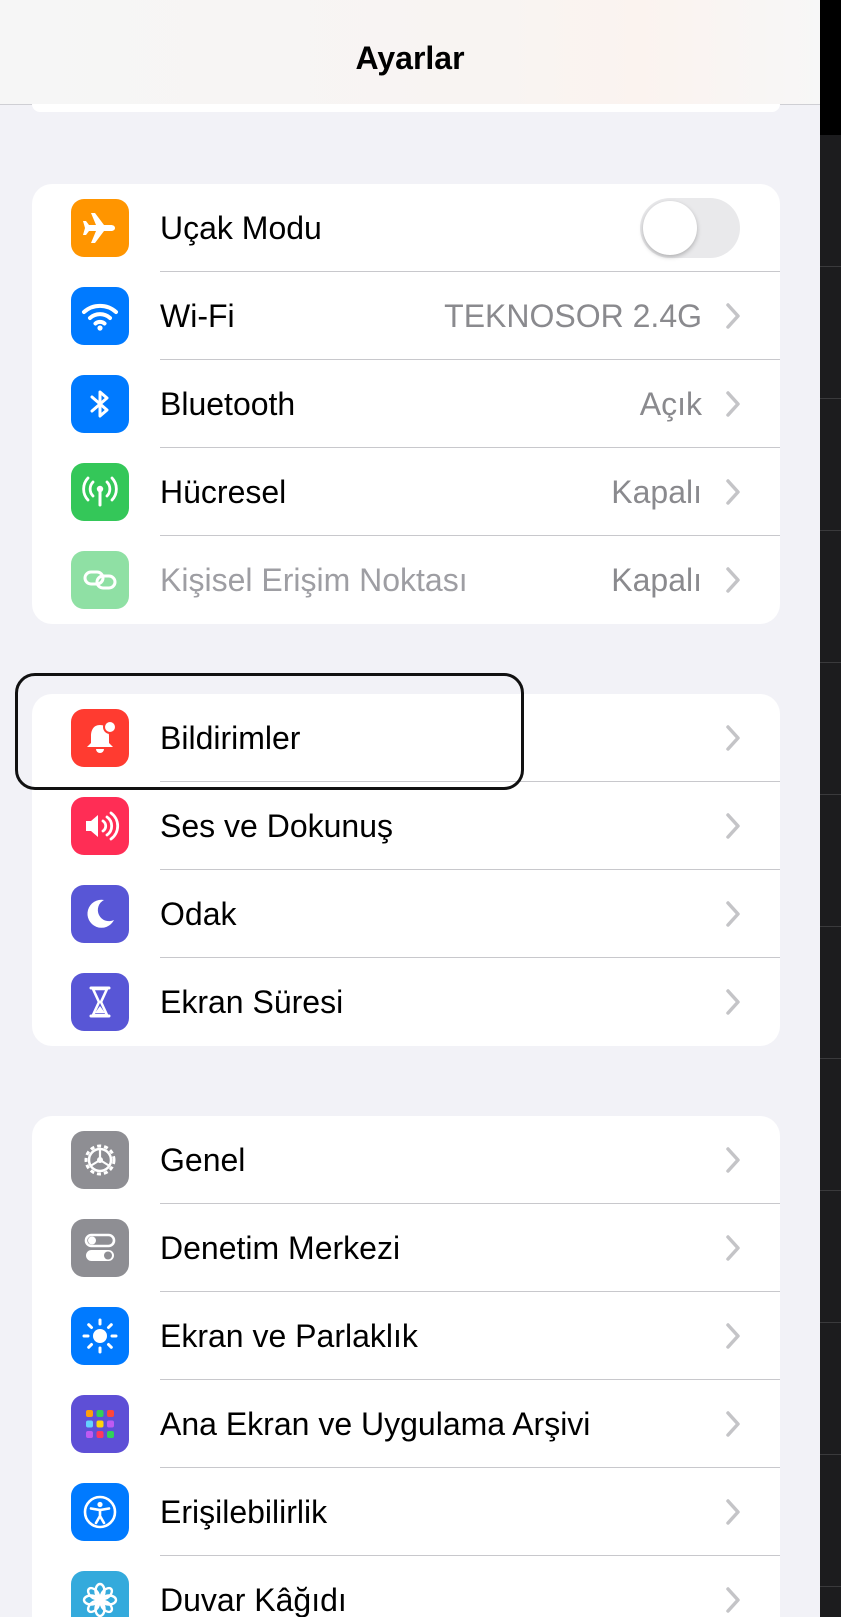  What do you see at coordinates (670, 404) in the screenshot?
I see `row-value: Açık` at bounding box center [670, 404].